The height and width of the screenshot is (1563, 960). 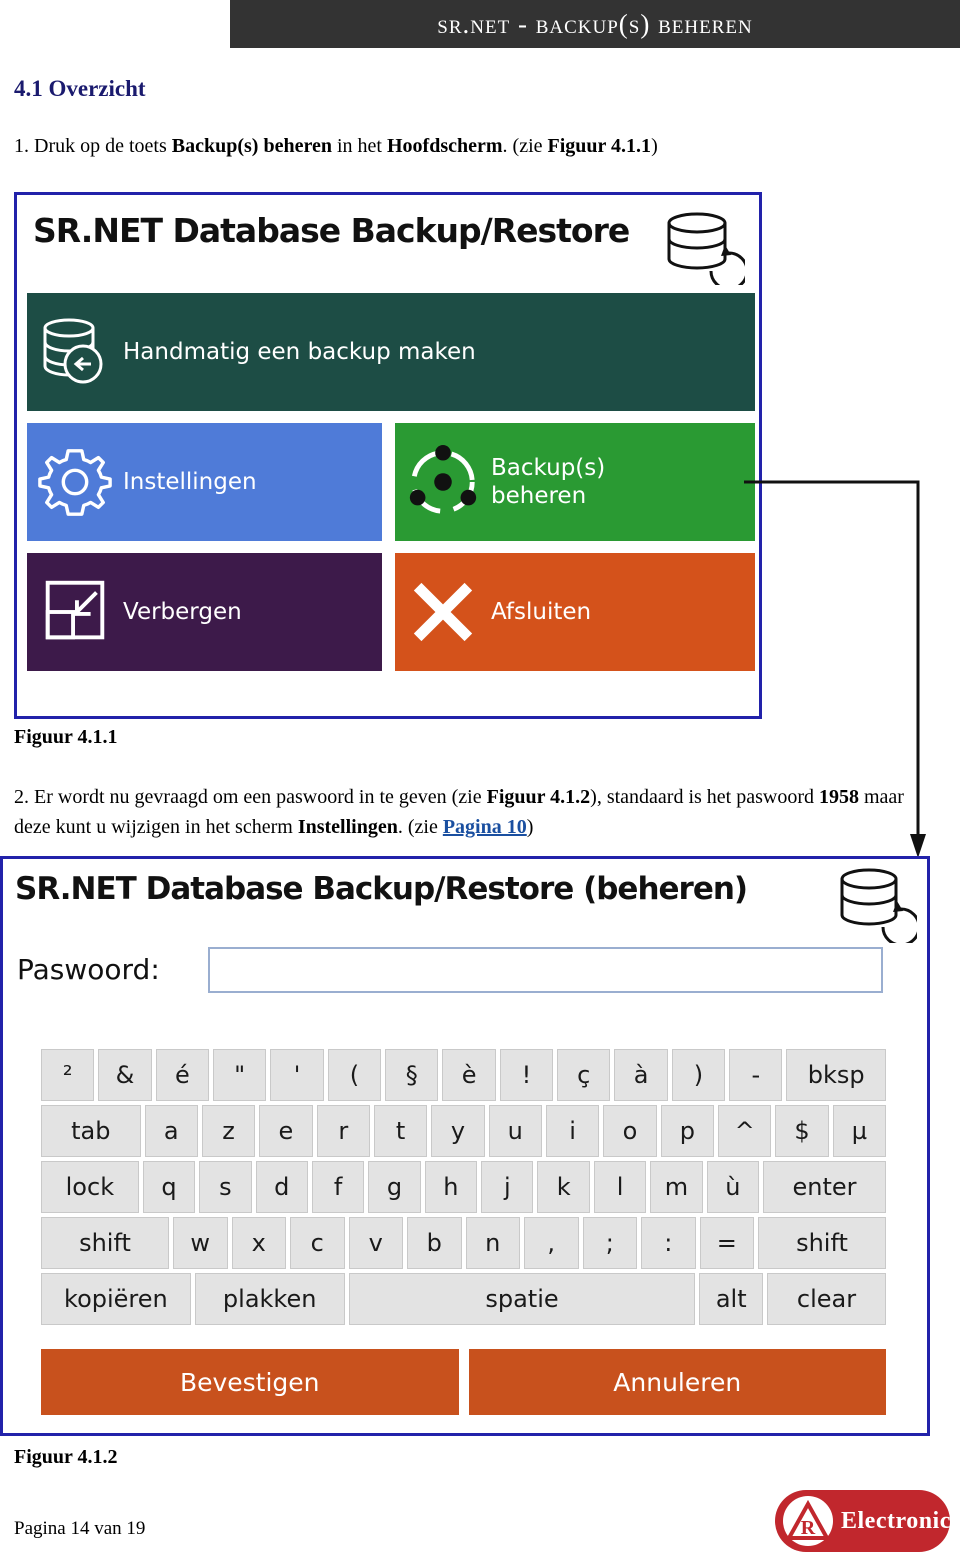 I want to click on tile-handmatig-backup-label: Handmatig een backup maken, so click(x=299, y=352).